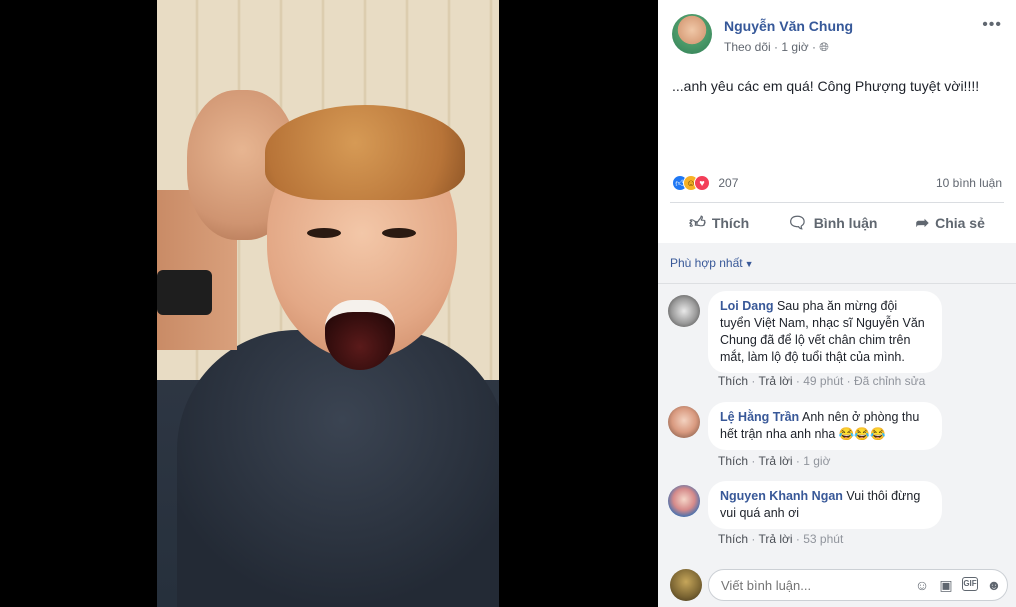 This screenshot has height=607, width=1016. What do you see at coordinates (746, 306) in the screenshot?
I see `commenter-name: Loi Dang` at bounding box center [746, 306].